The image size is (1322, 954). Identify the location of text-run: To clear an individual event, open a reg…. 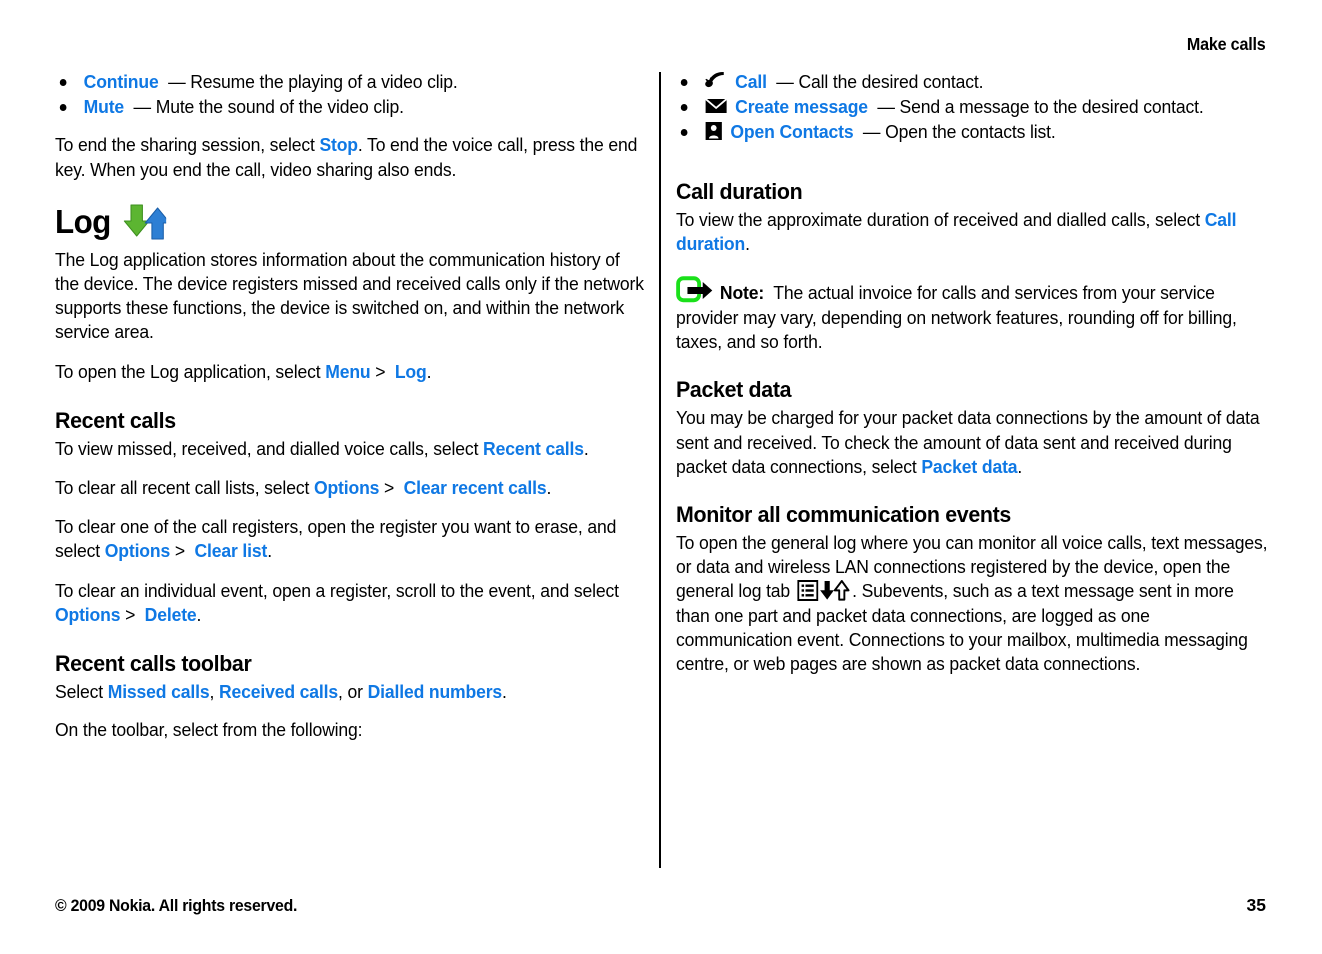
(337, 590).